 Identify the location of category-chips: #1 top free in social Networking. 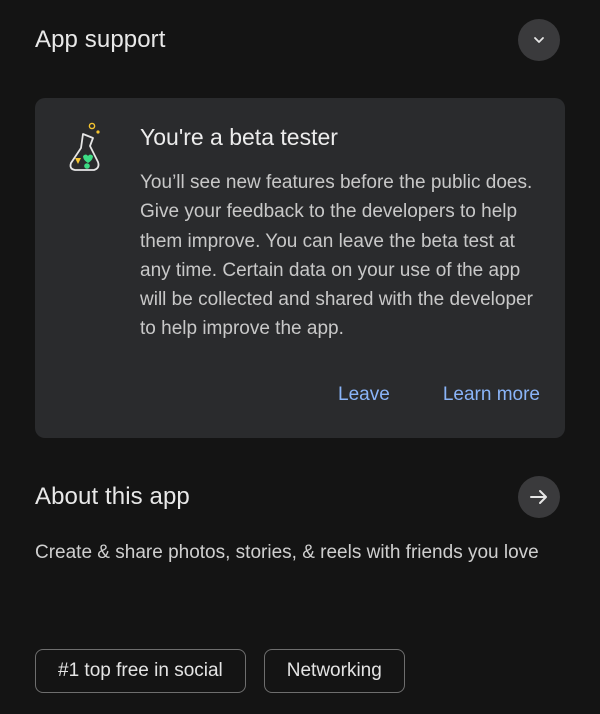
(220, 671).